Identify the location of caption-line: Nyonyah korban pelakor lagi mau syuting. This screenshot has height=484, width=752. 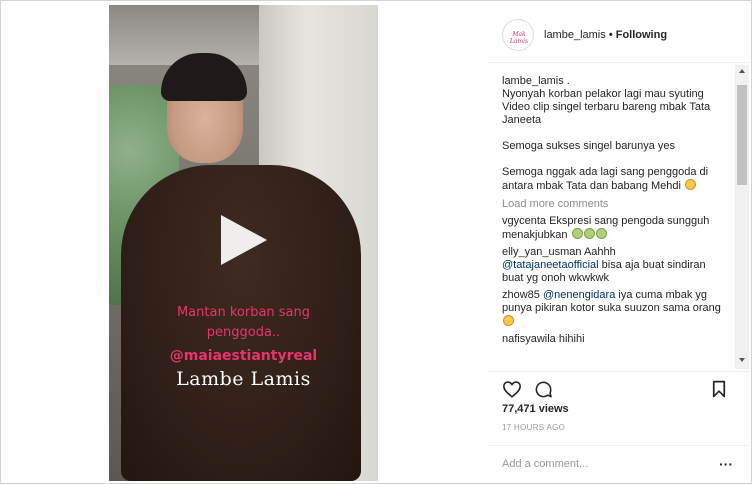
(603, 94).